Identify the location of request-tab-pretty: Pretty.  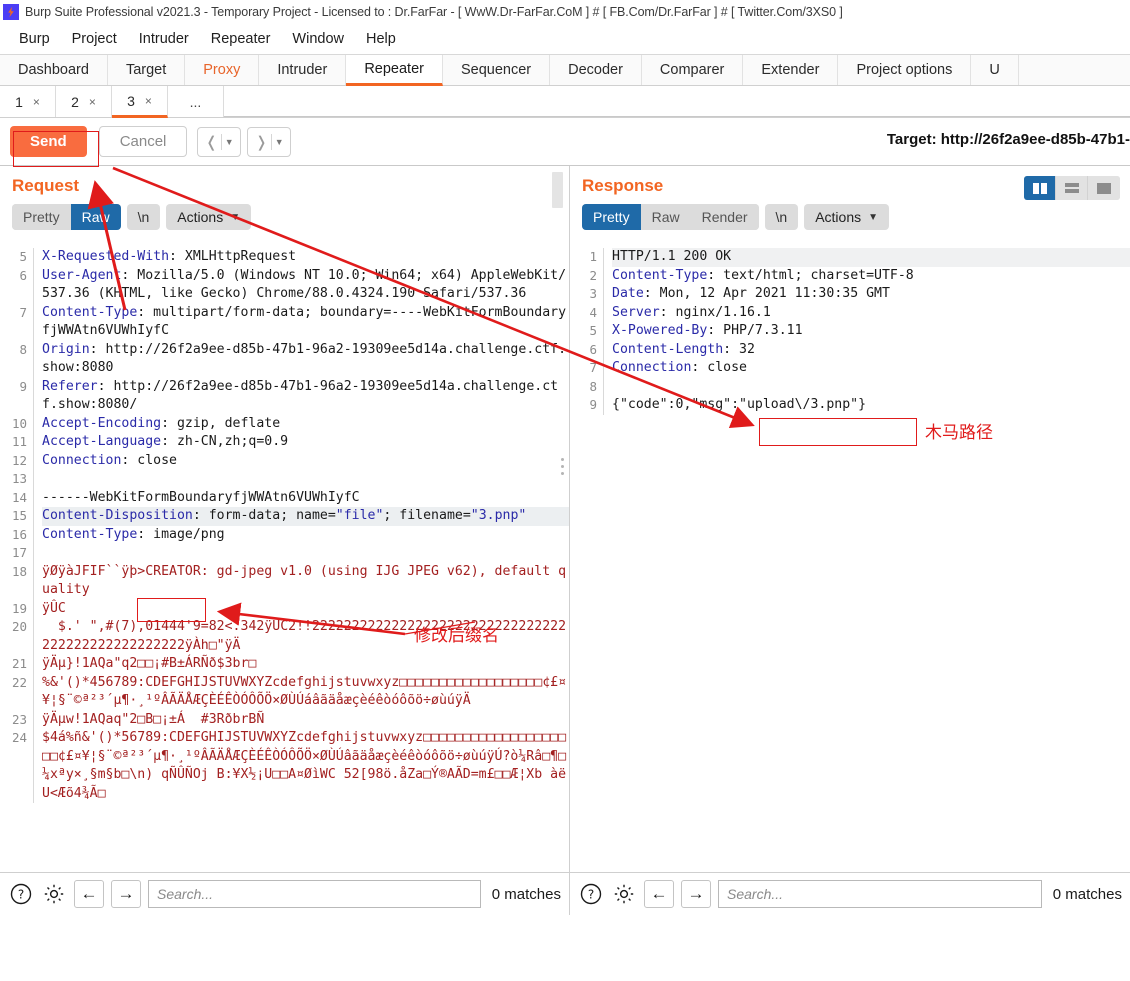
(41, 217).